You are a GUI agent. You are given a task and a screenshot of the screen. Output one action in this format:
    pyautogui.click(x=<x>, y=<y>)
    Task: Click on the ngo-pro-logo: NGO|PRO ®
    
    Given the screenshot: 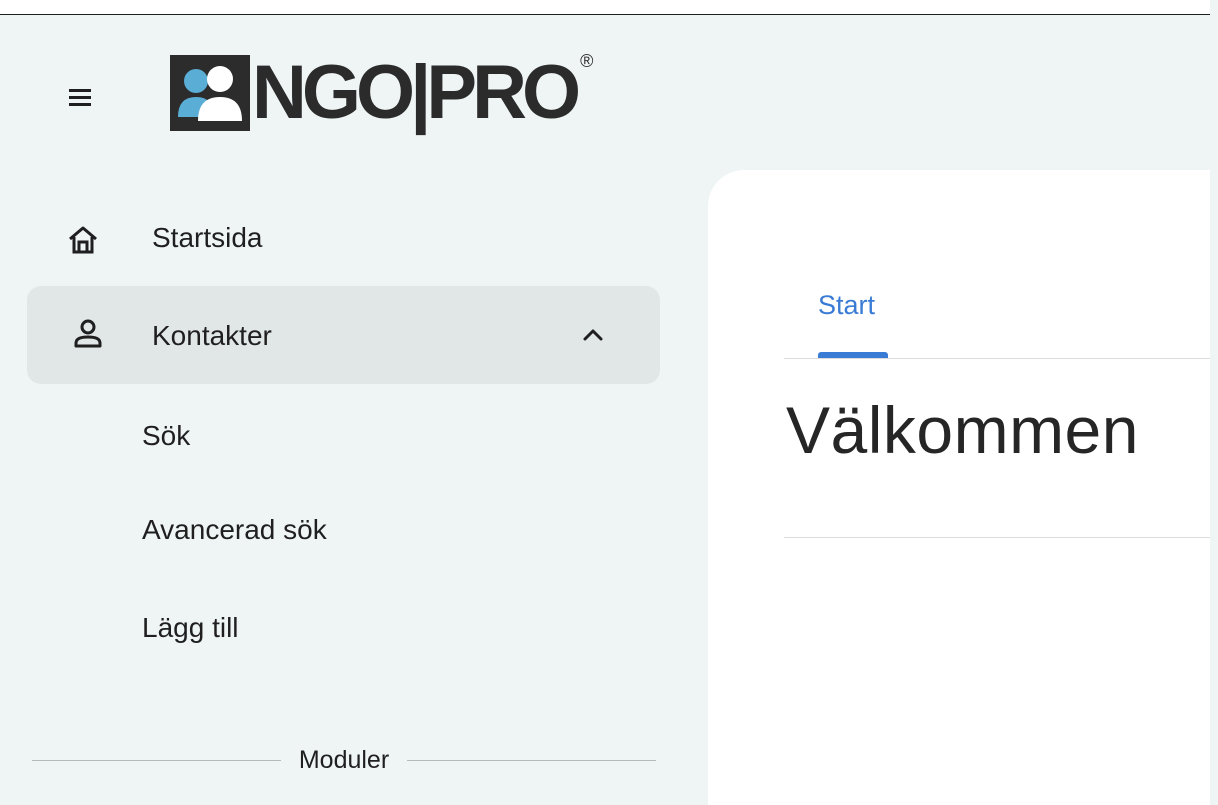 What is the action you would take?
    pyautogui.click(x=381, y=92)
    